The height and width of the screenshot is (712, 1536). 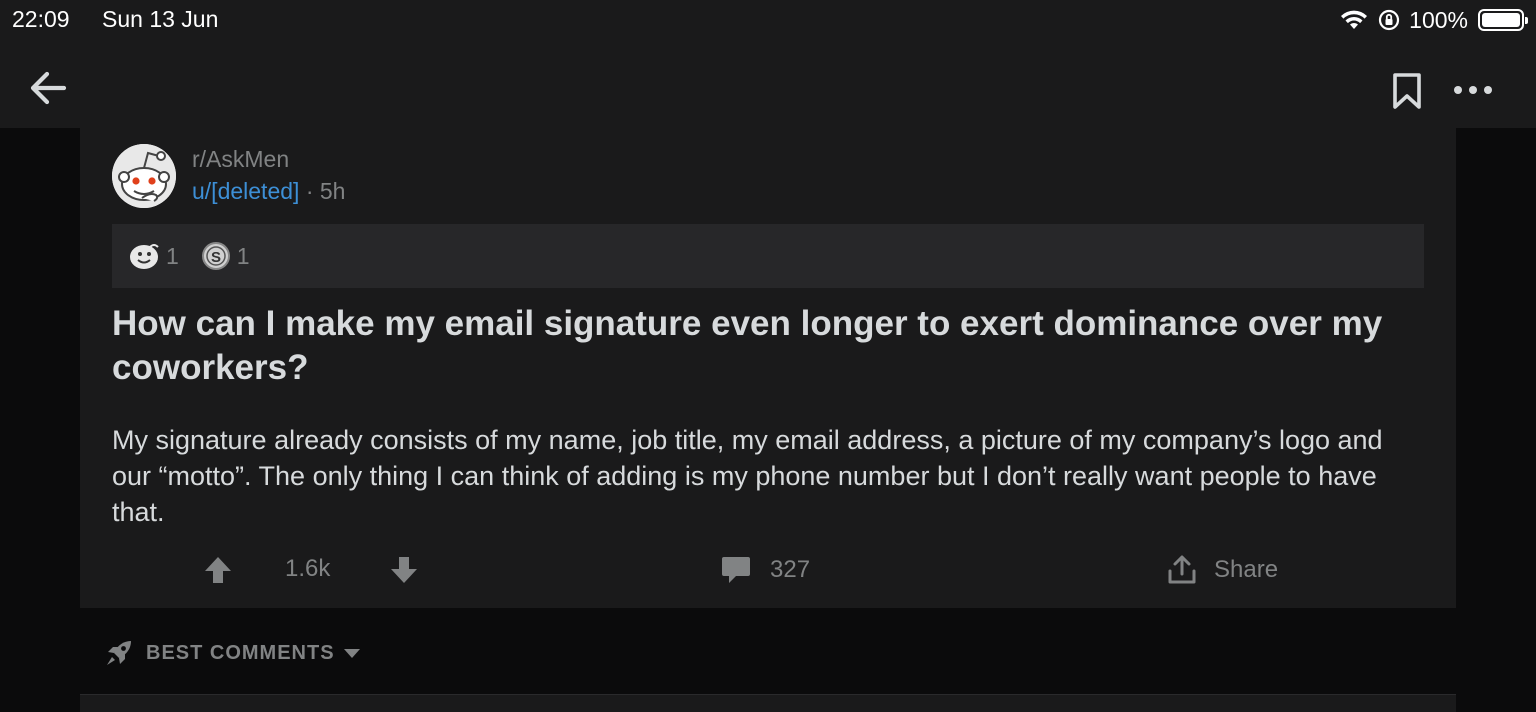 I want to click on wifi-icon, so click(x=1354, y=19).